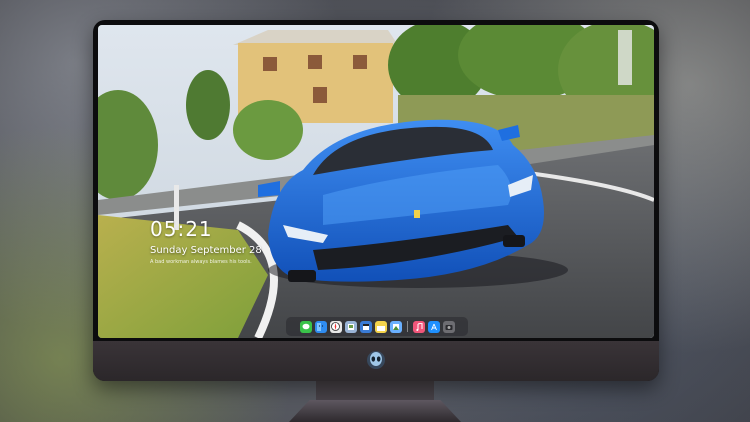 The image size is (750, 422). I want to click on dock-separator, so click(407, 326).